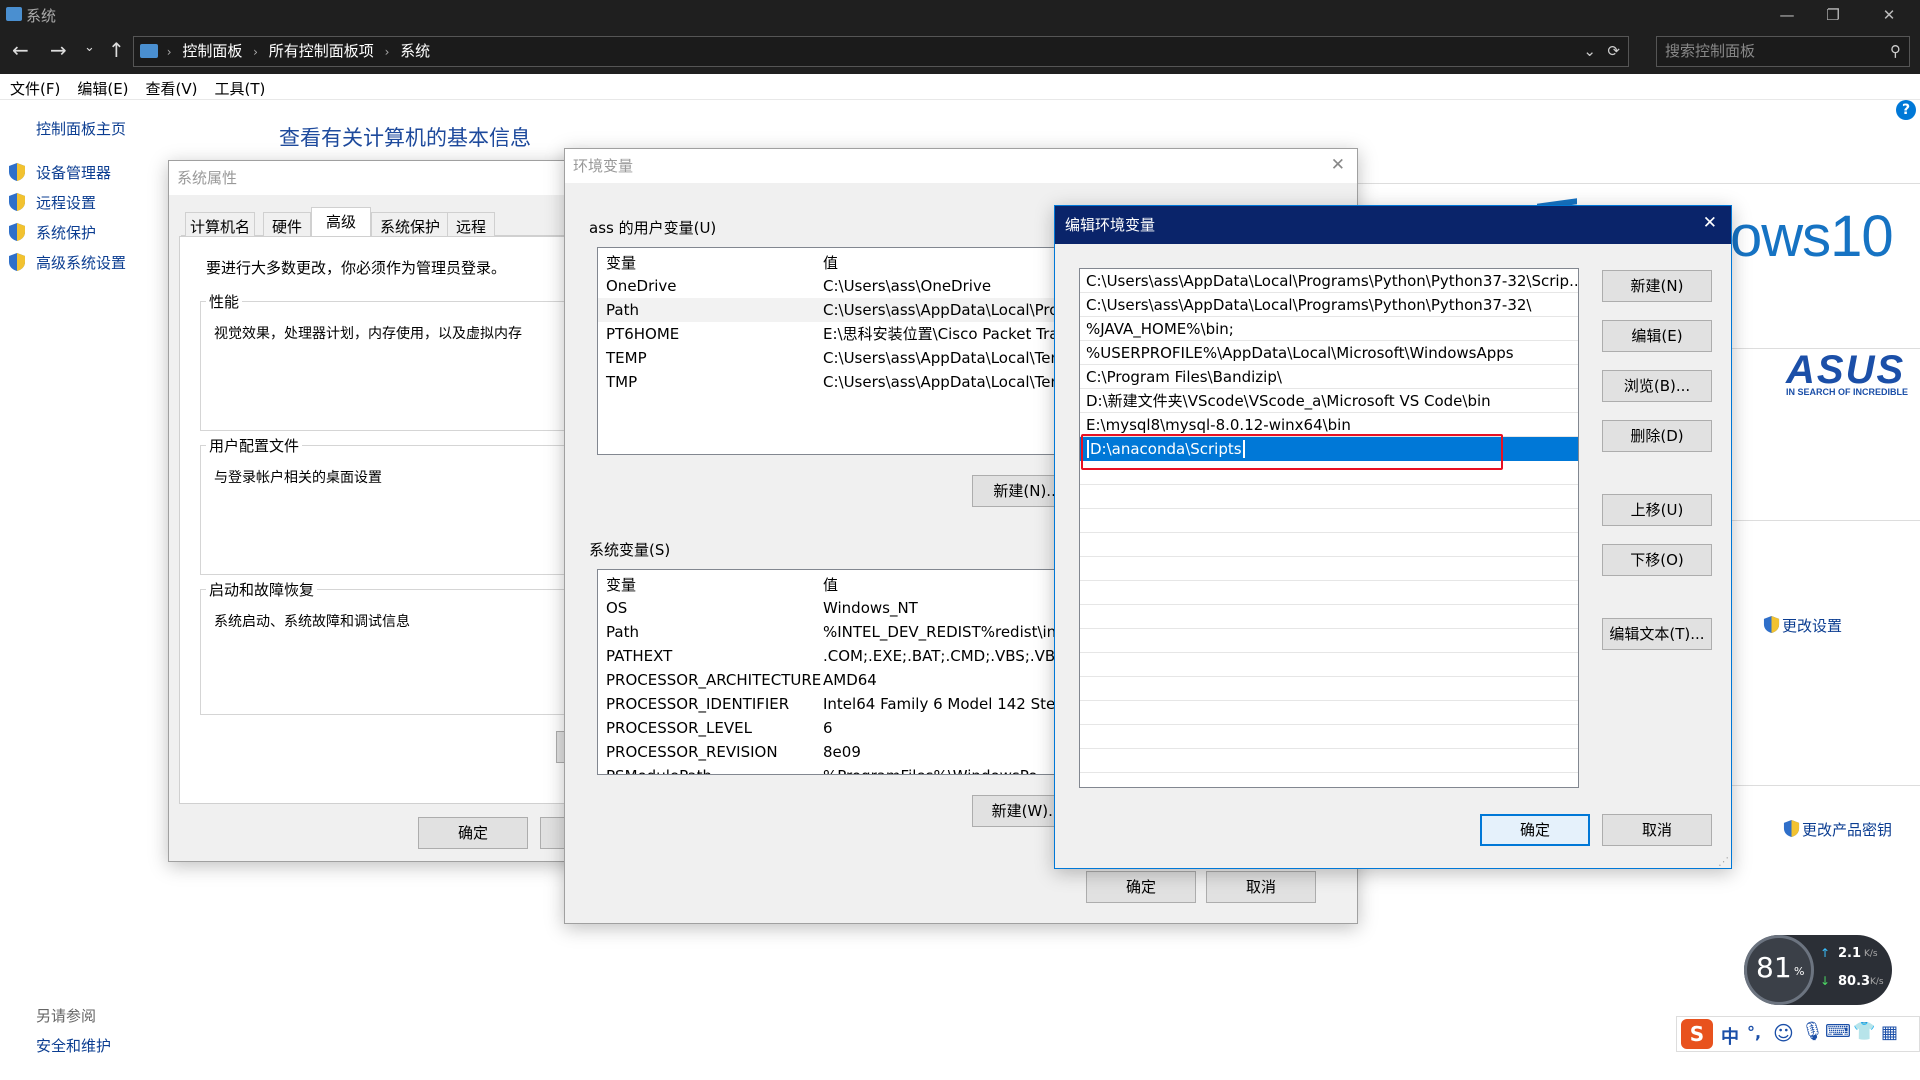 The height and width of the screenshot is (1080, 1920). I want to click on breadcrumb-all-items: 所有控制面板项, so click(321, 51).